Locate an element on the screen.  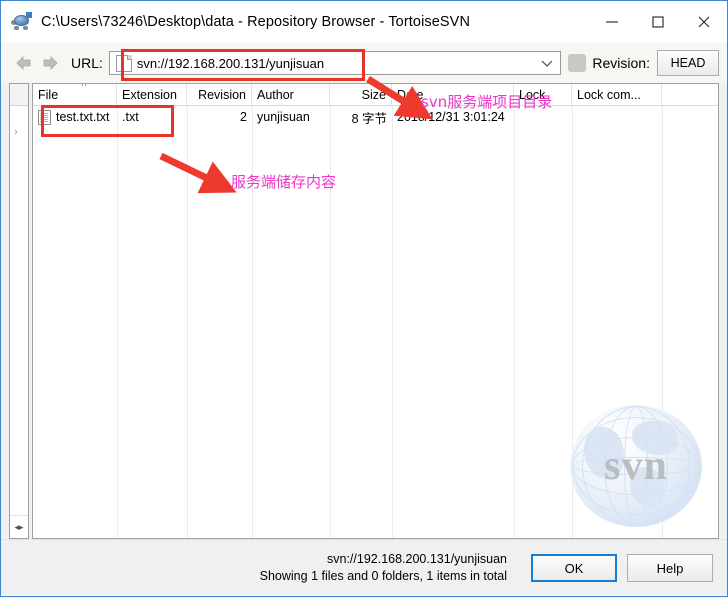
column-header-author: Author is located at coordinates (291, 94).